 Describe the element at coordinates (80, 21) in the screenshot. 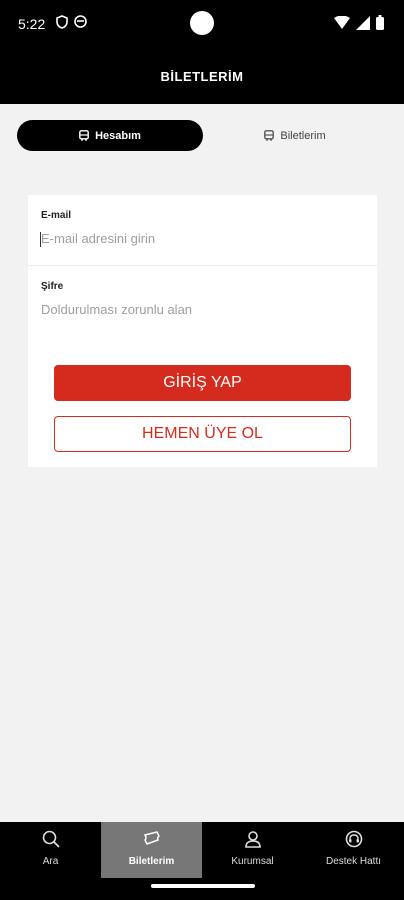

I see `app-icon` at that location.